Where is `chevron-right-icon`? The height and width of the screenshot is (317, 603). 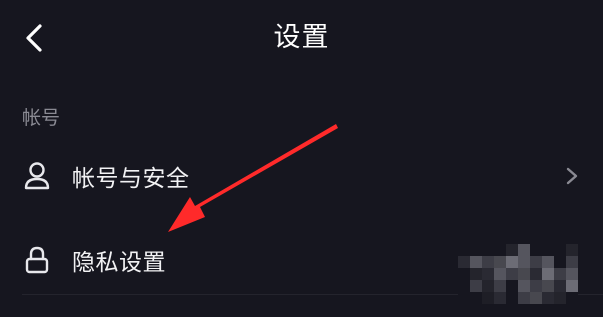
chevron-right-icon is located at coordinates (572, 176).